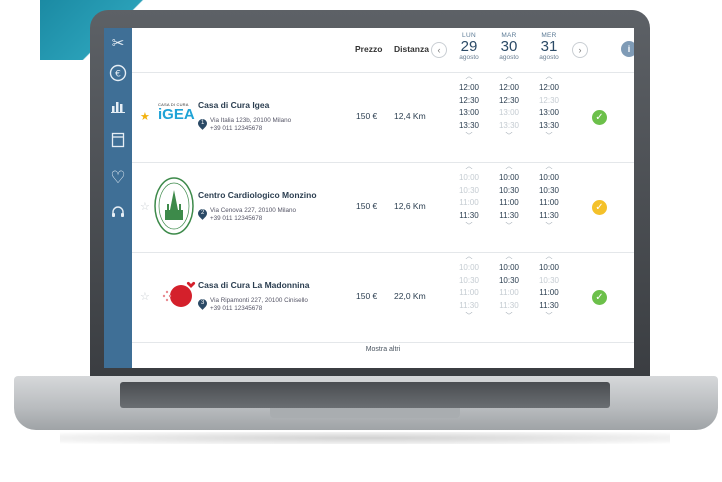 The height and width of the screenshot is (482, 722). What do you see at coordinates (202, 213) in the screenshot?
I see `map-pin-icon: 2` at bounding box center [202, 213].